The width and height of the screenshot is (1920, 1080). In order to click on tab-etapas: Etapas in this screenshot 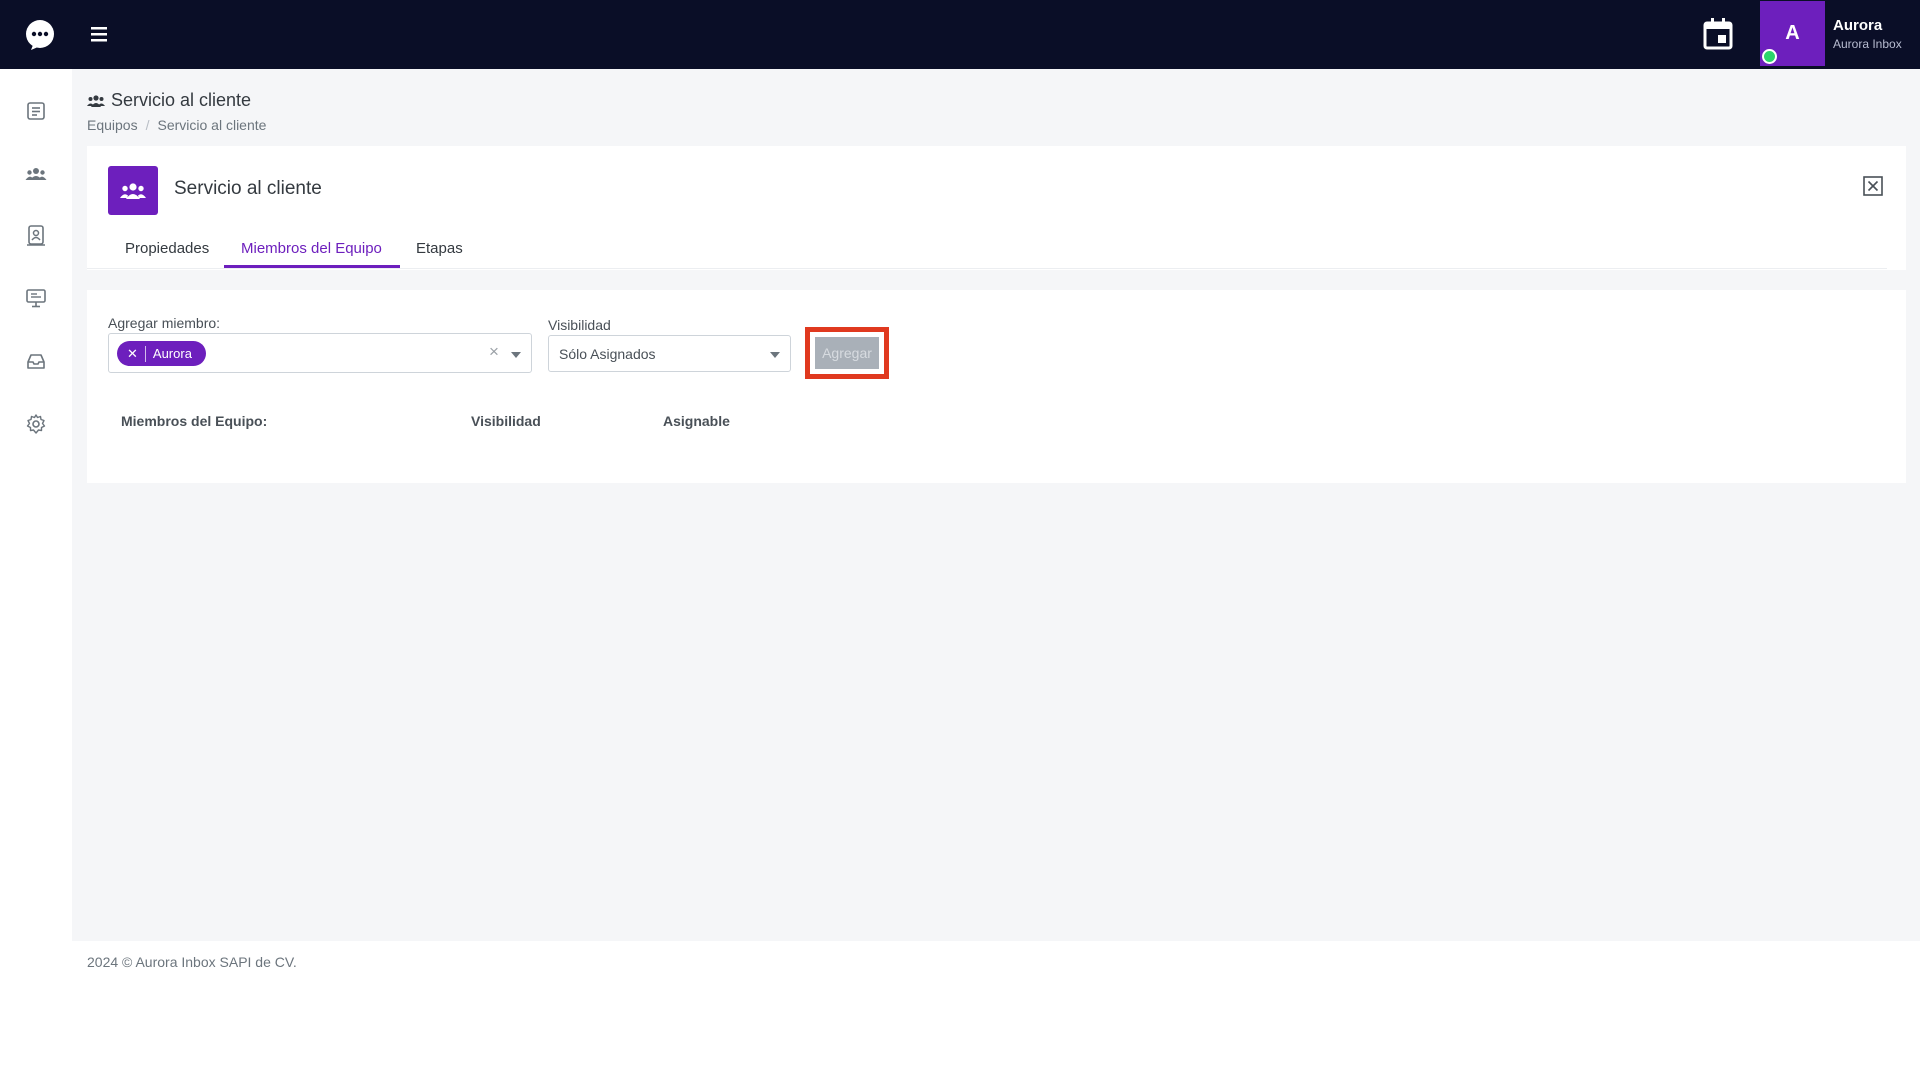, I will do `click(439, 248)`.